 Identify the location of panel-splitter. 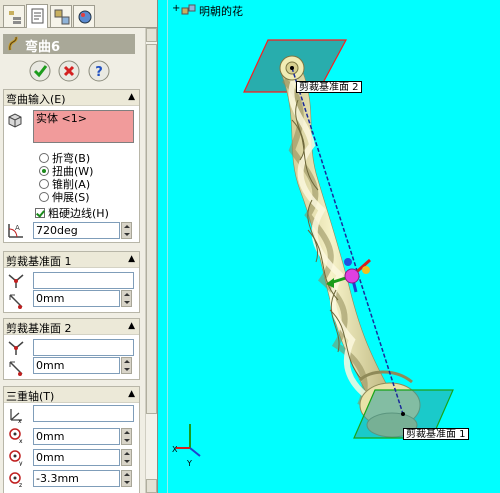
(163, 246).